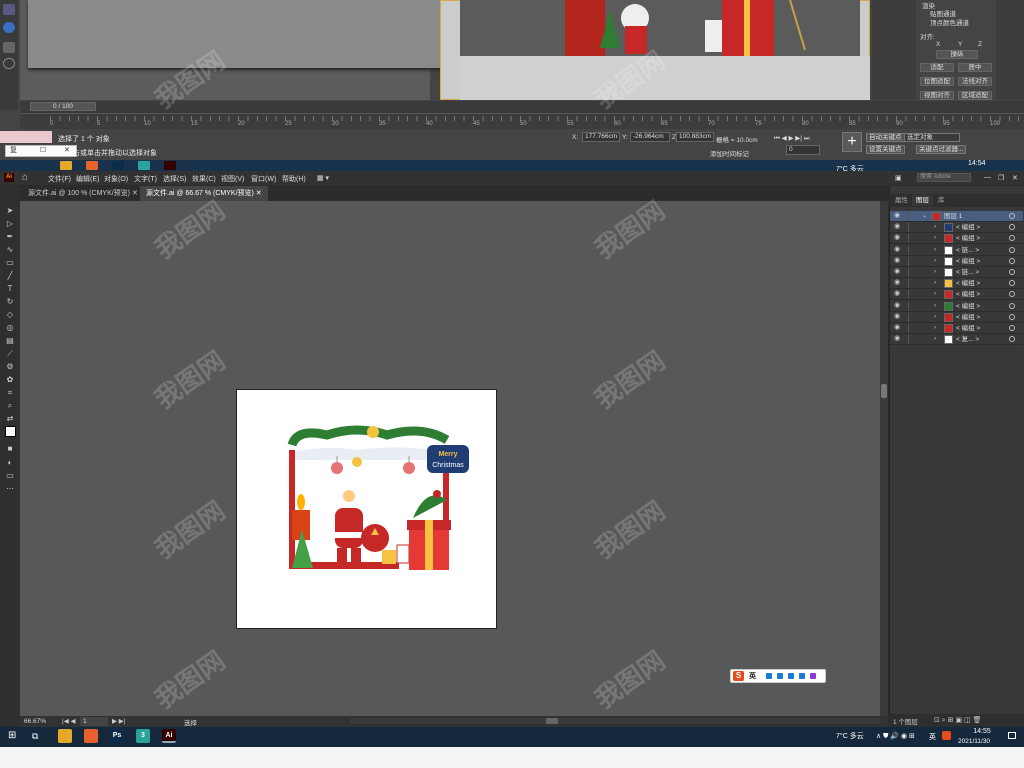  I want to click on artboard-number-field: 1, so click(94, 721).